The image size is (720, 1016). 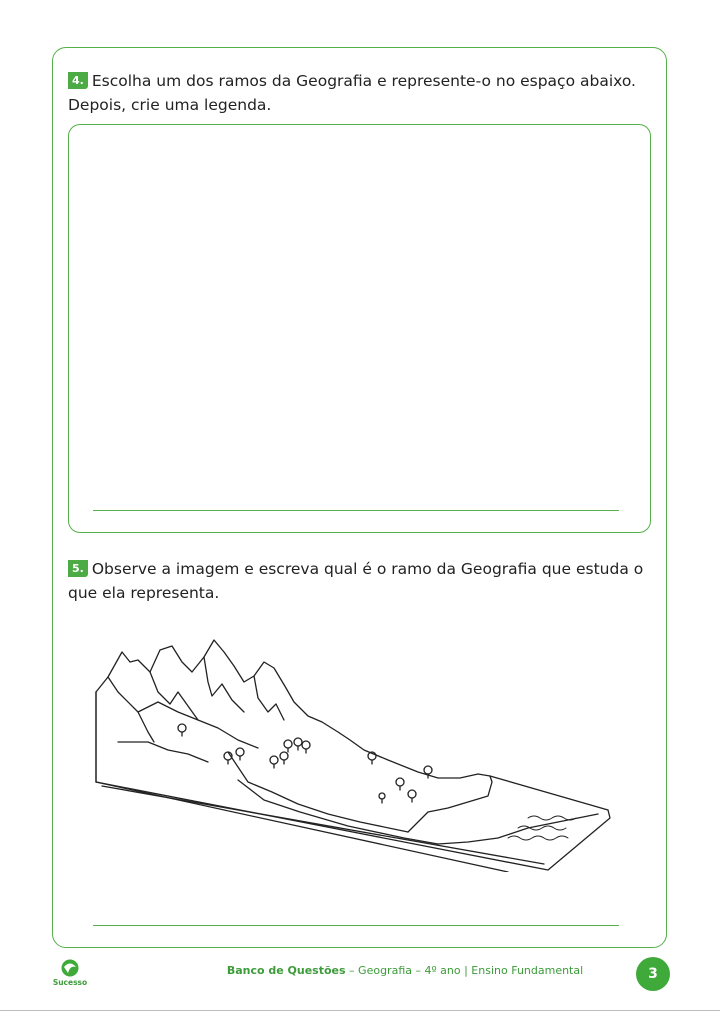 I want to click on trees, so click(x=305, y=763).